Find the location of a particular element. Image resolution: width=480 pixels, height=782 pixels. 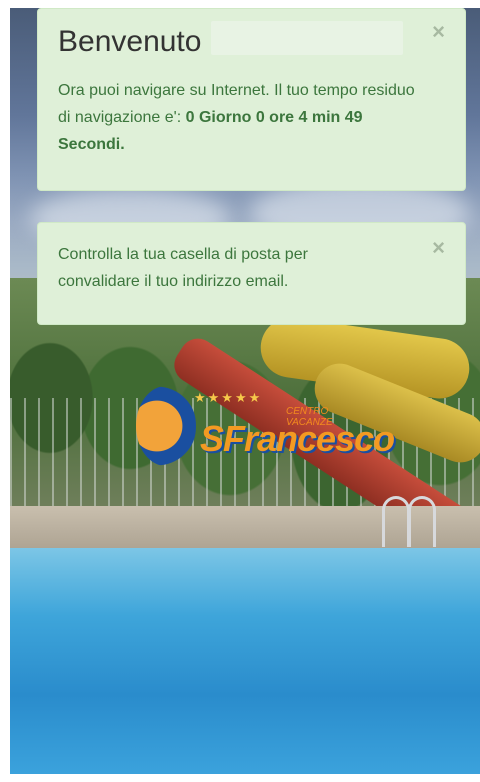

logo-name: SFrancesco is located at coordinates (297, 438).